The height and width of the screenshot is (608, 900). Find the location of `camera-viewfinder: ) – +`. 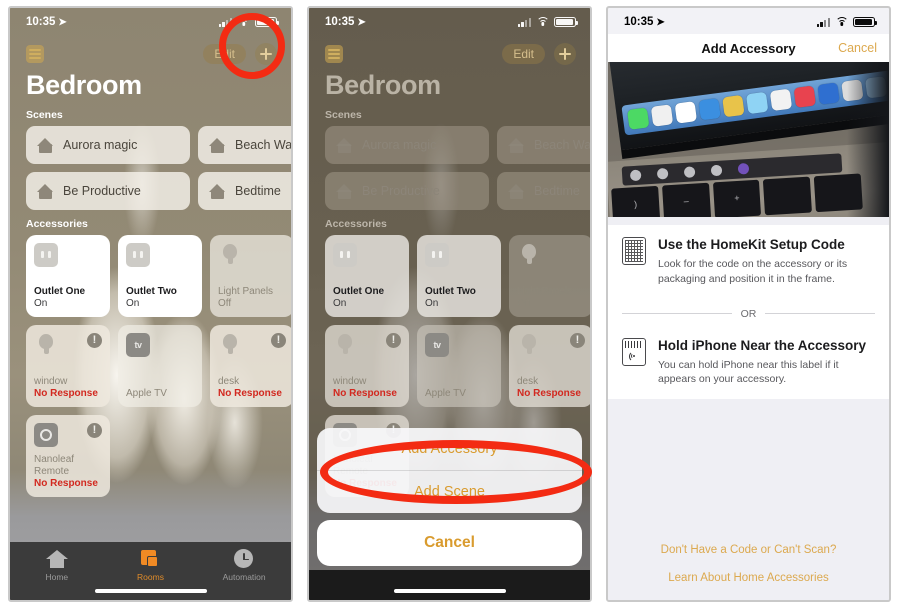

camera-viewfinder: ) – + is located at coordinates (748, 139).